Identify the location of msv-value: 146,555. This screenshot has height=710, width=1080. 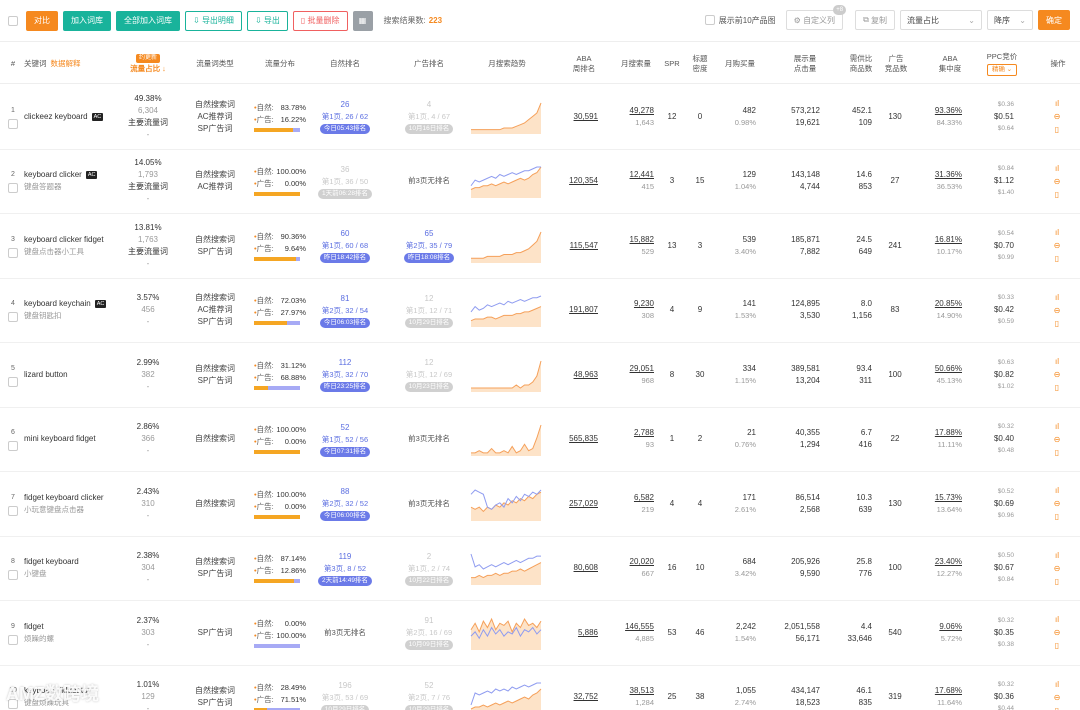
(639, 627).